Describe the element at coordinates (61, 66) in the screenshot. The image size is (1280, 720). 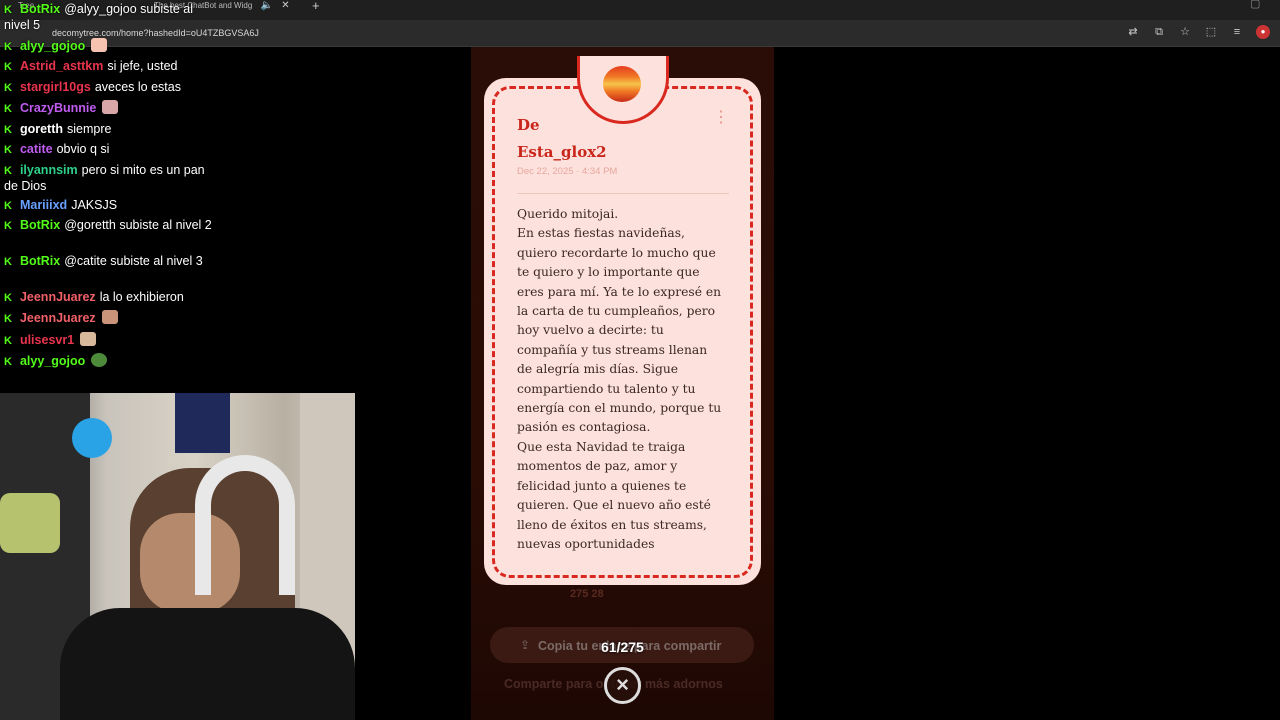
I see `chat-username: Astrid_asttkm` at that location.